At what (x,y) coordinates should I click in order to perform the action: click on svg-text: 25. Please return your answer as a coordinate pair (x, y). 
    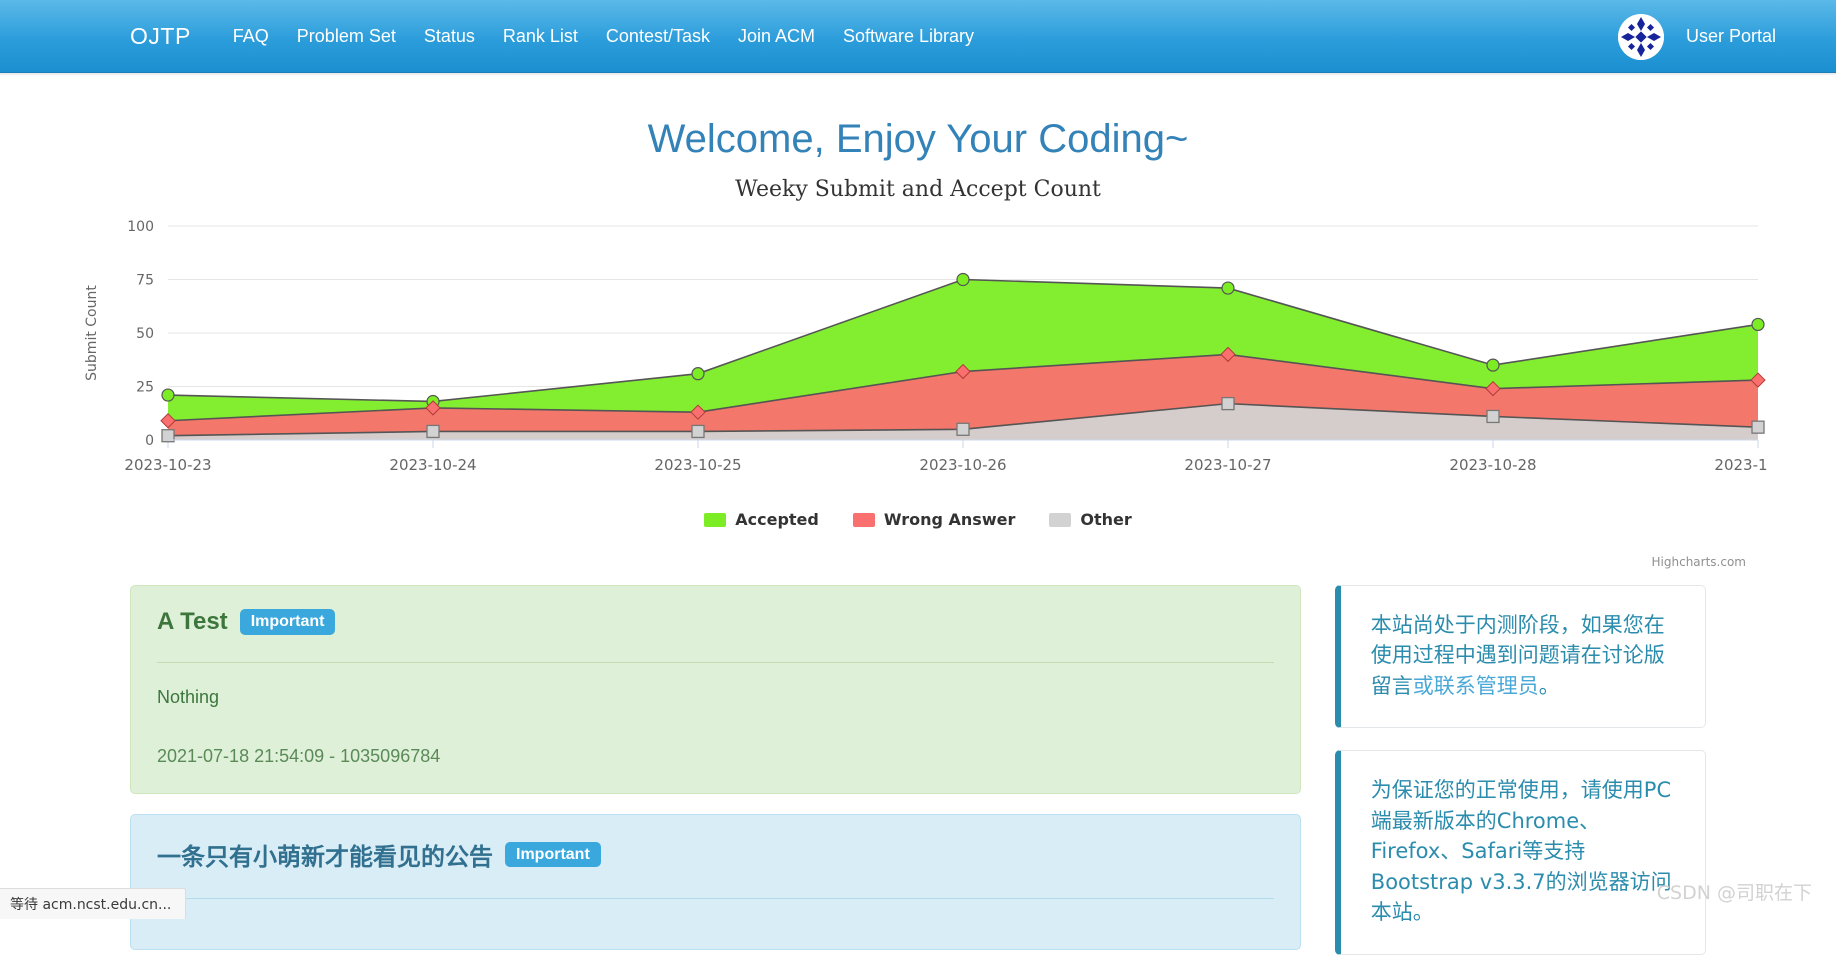
    Looking at the image, I should click on (145, 388).